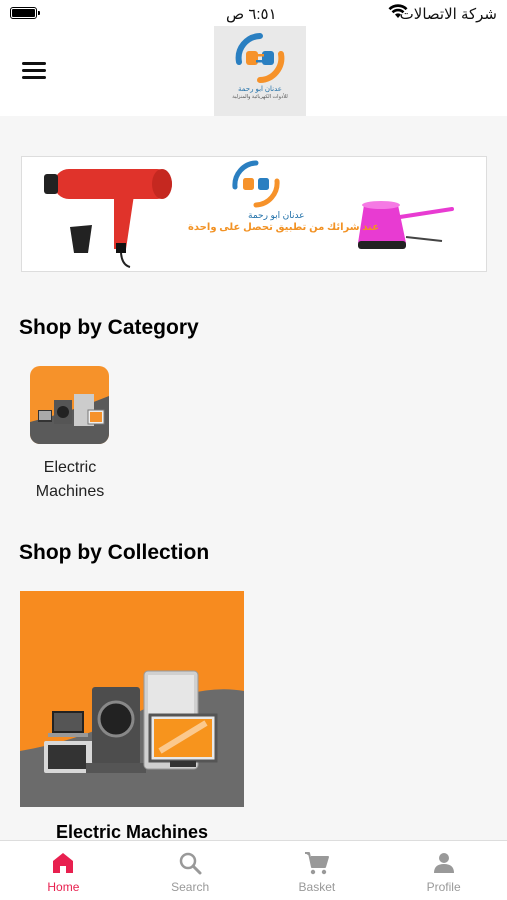  Describe the element at coordinates (443, 863) in the screenshot. I see `user-icon` at that location.